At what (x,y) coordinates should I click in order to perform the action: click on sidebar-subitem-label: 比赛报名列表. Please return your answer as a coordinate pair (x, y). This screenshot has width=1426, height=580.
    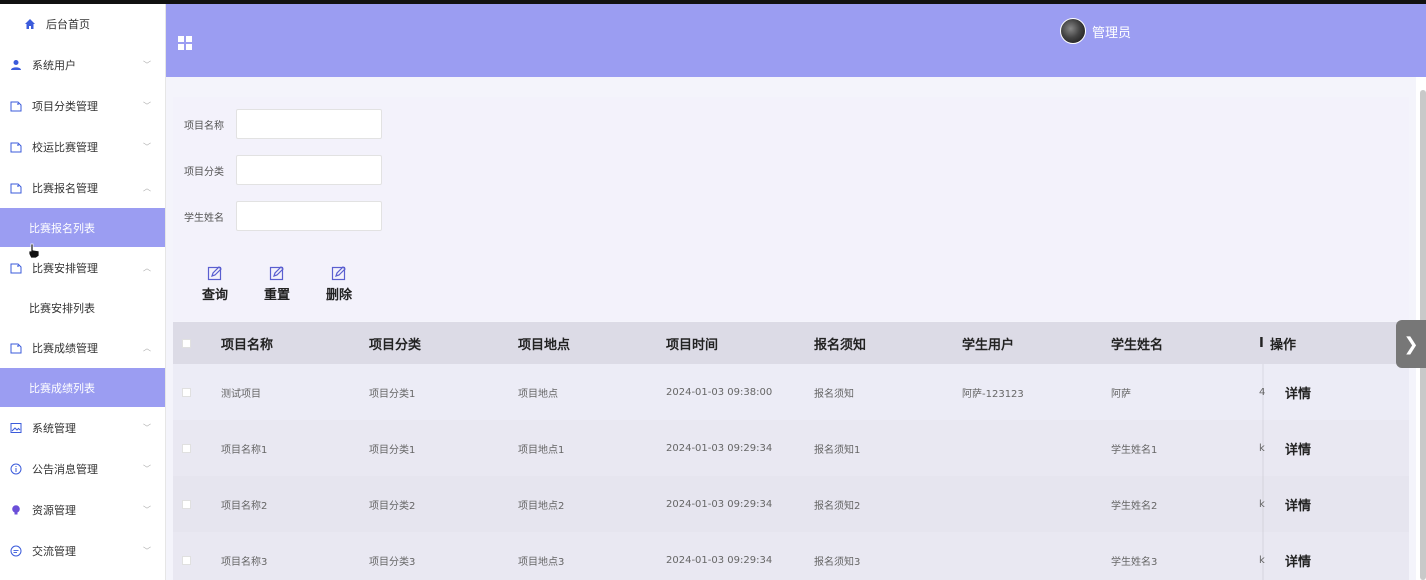
    Looking at the image, I should click on (62, 228).